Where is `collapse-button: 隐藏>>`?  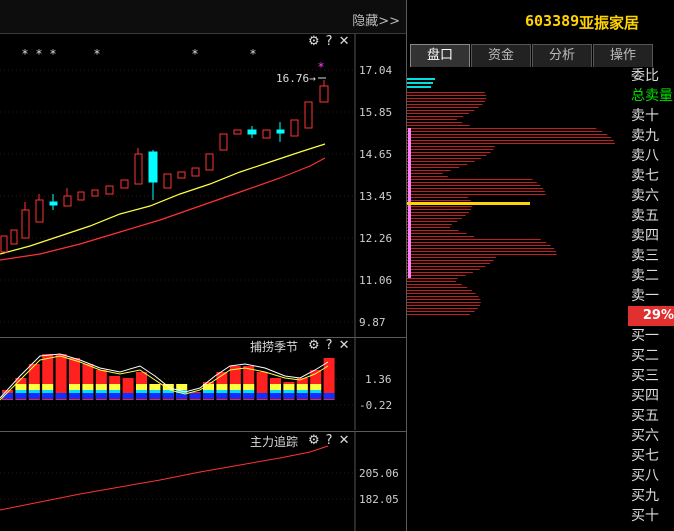 collapse-button: 隐藏>> is located at coordinates (376, 19).